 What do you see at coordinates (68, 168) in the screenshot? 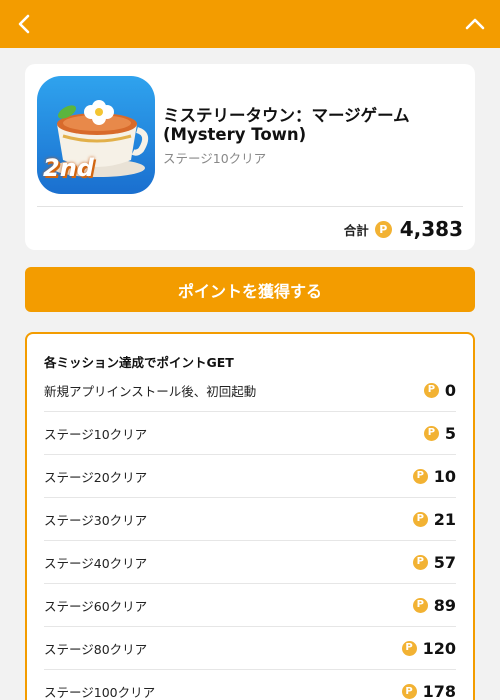
I see `app-badge: 2nd` at bounding box center [68, 168].